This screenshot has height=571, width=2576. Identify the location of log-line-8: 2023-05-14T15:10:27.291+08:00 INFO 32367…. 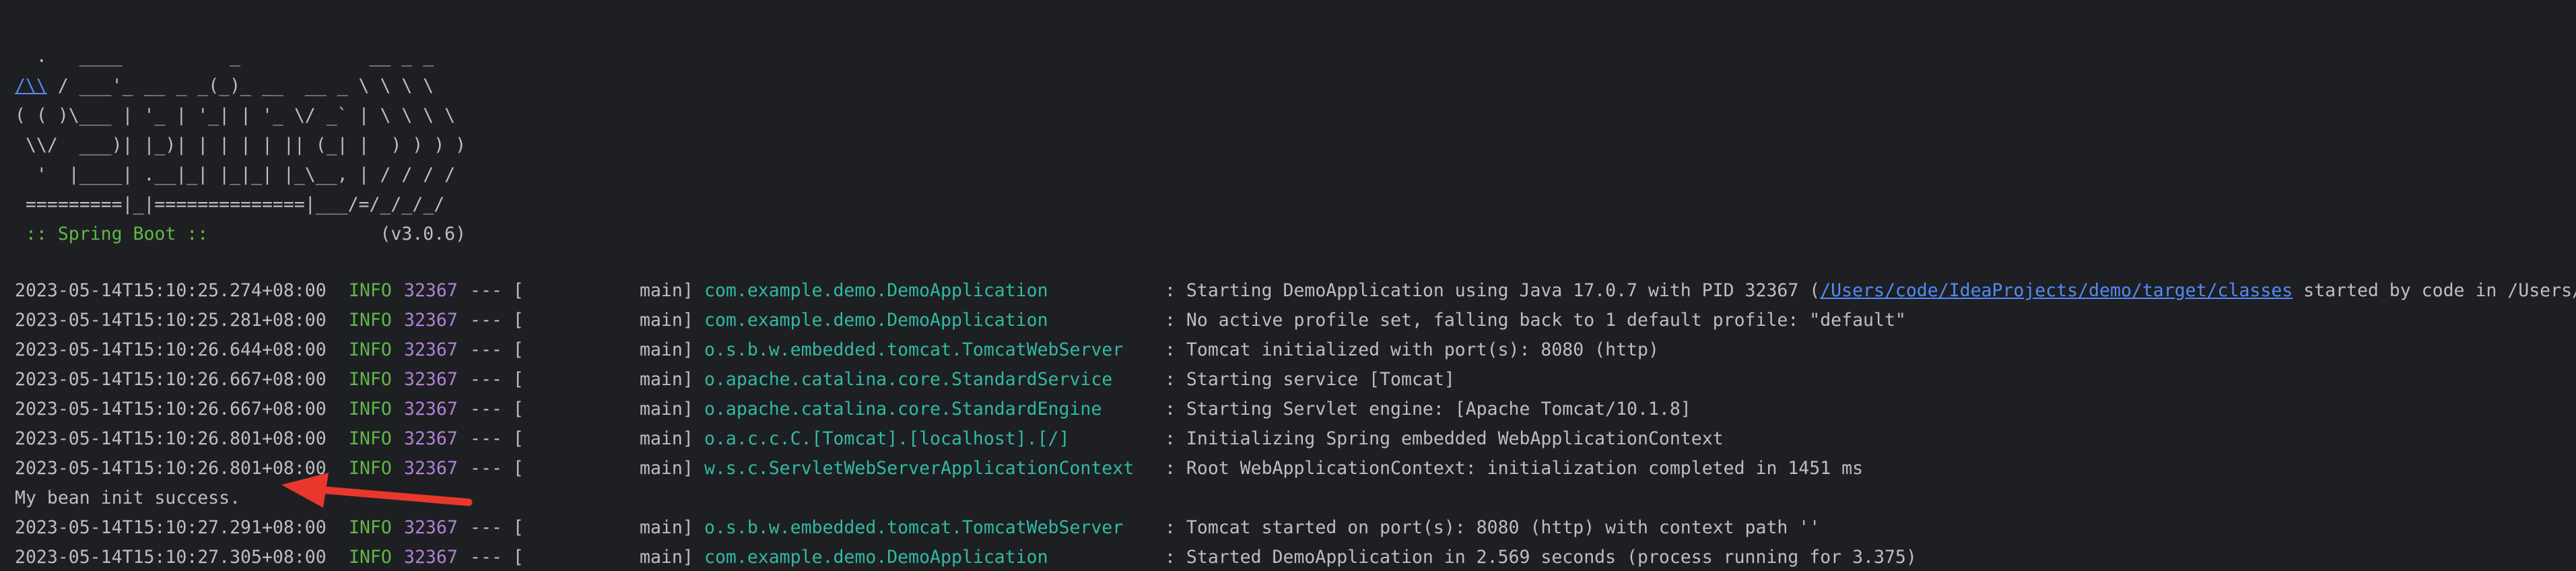
(1295, 528).